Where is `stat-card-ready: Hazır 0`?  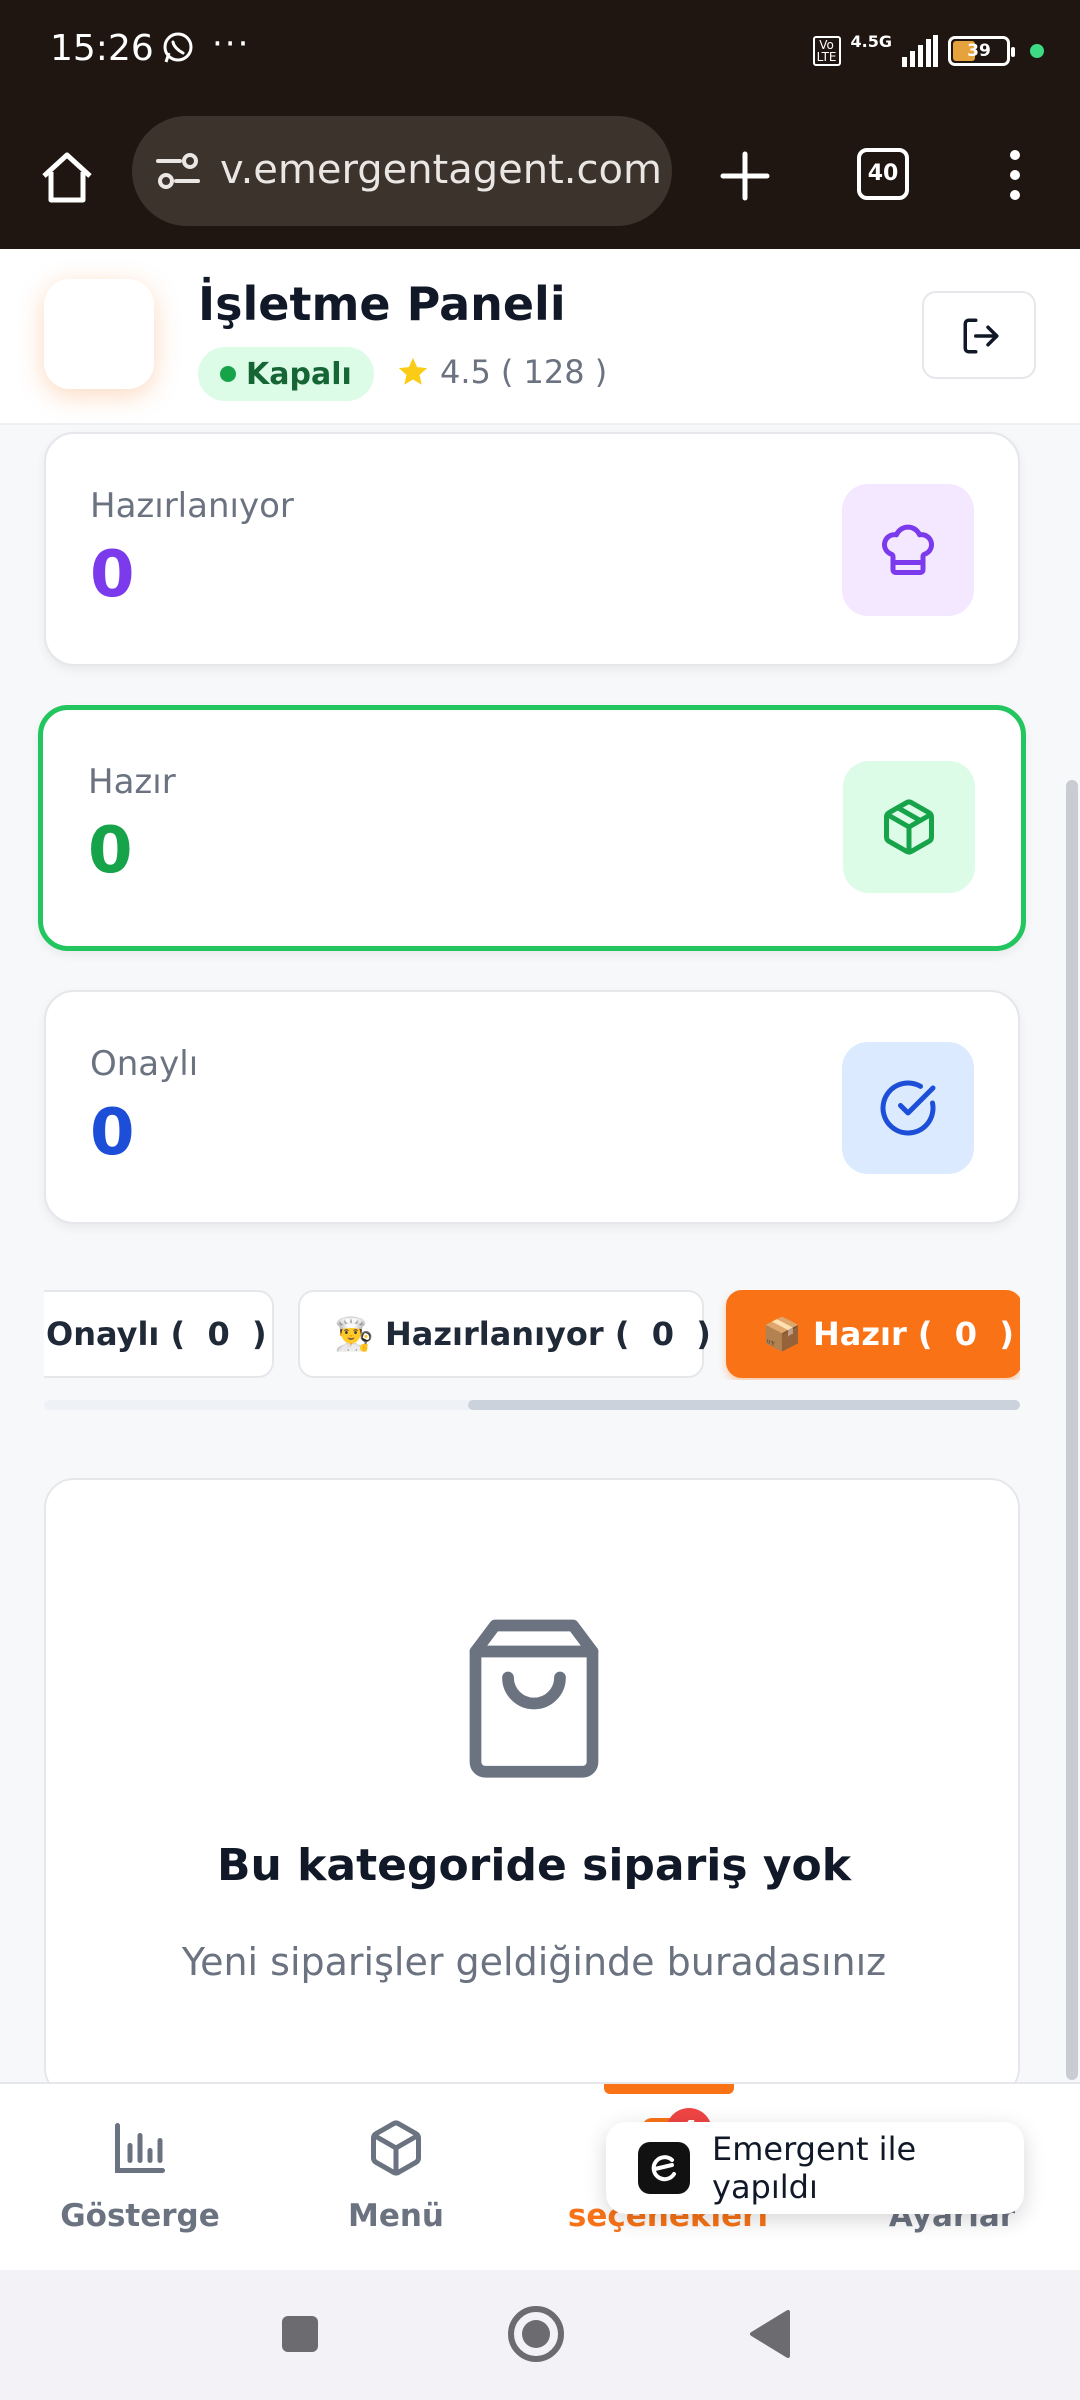
stat-card-ready: Hazır 0 is located at coordinates (532, 828).